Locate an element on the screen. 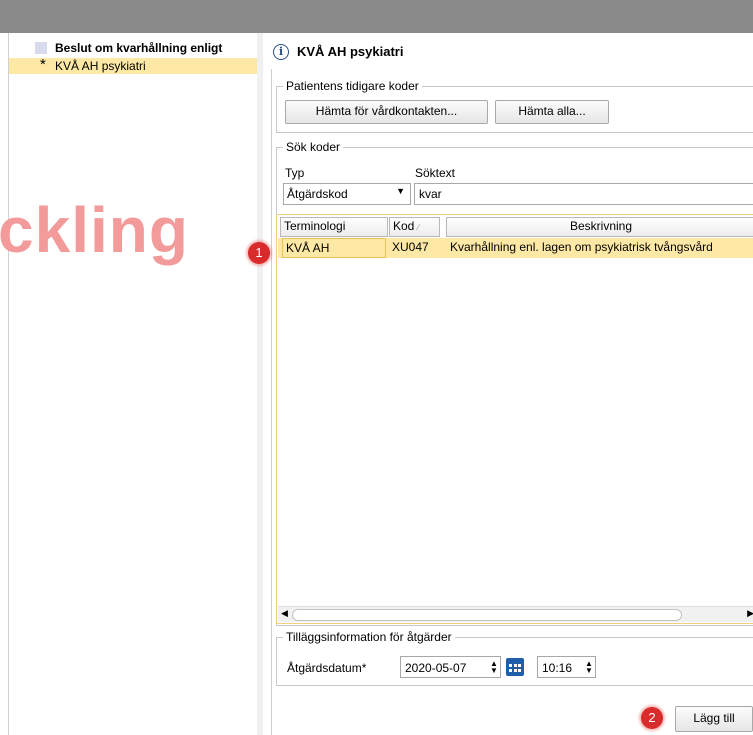 The image size is (753, 735). type-select-value: Åtgärdskod is located at coordinates (317, 194).